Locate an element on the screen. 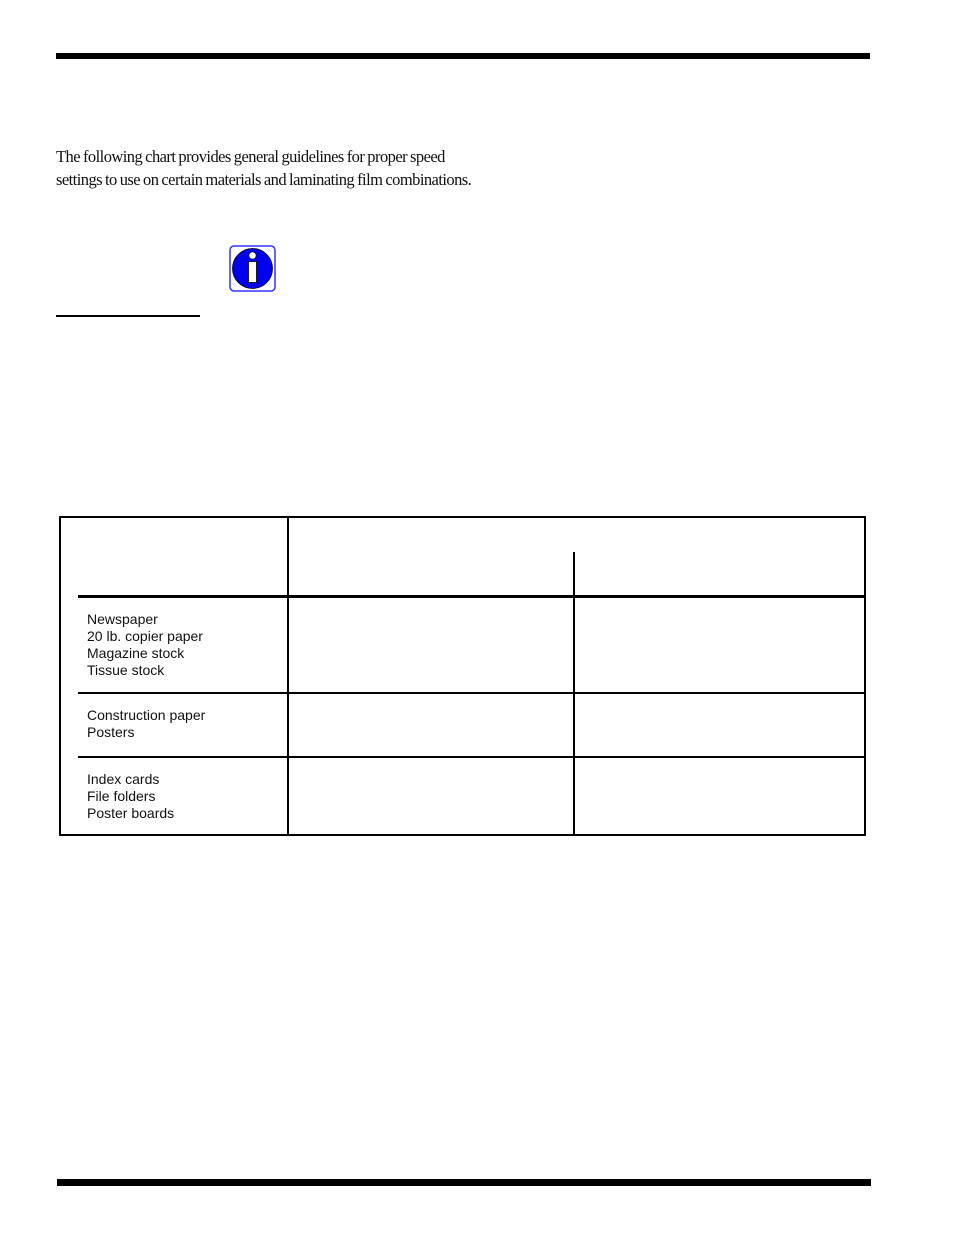 The height and width of the screenshot is (1235, 954). info-icon is located at coordinates (252, 268).